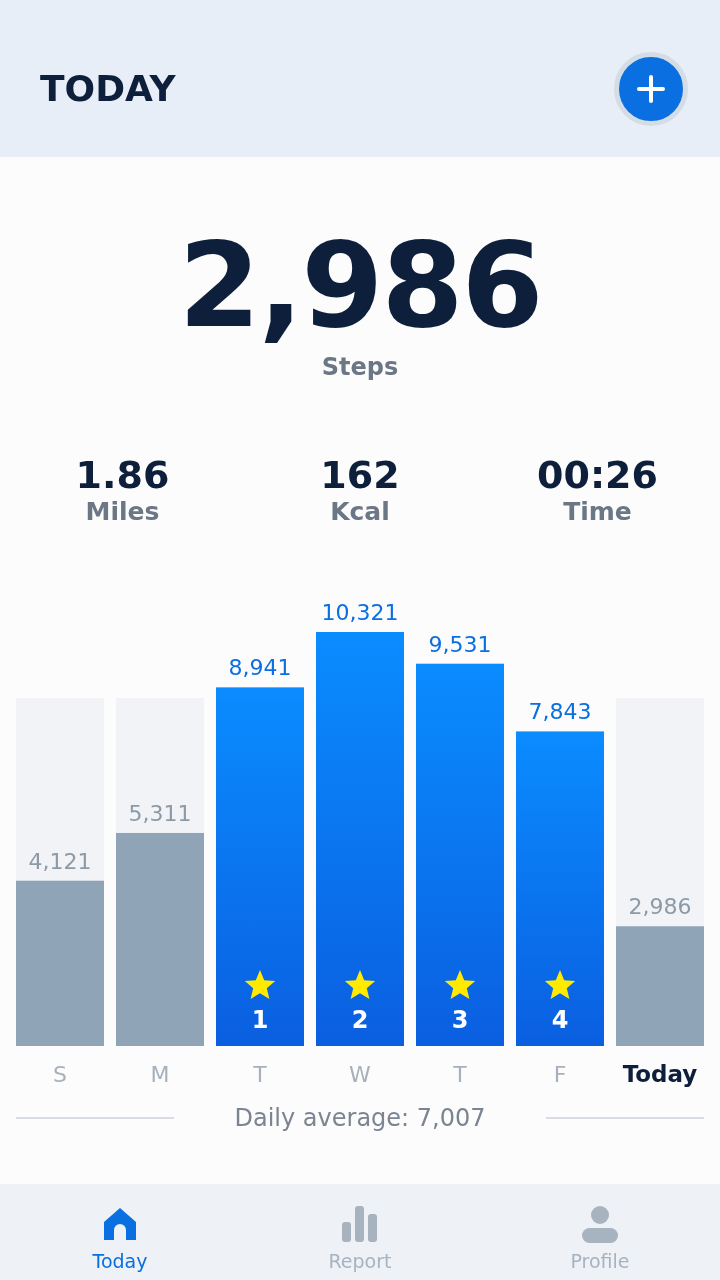 The height and width of the screenshot is (1280, 720). I want to click on plus-icon, so click(651, 88).